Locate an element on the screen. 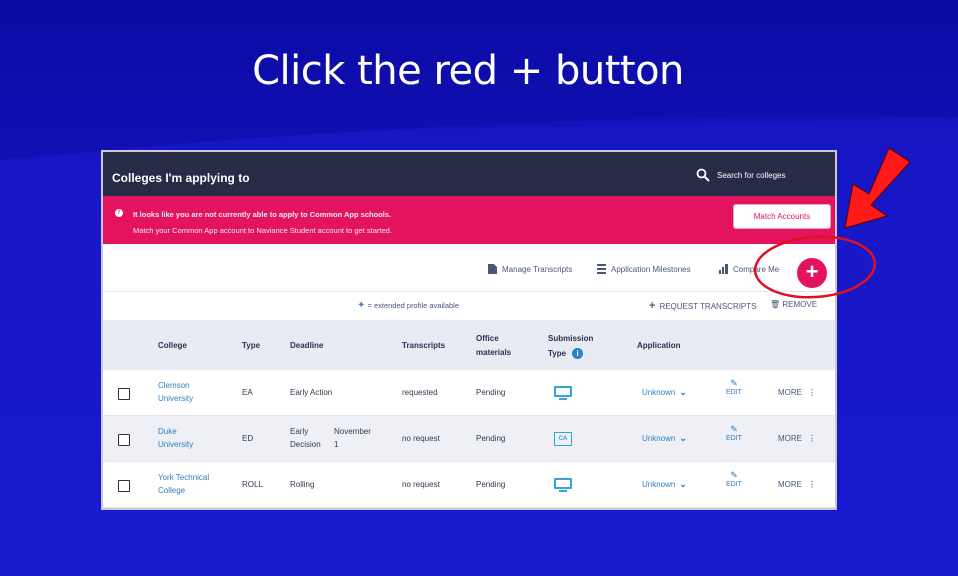 This screenshot has height=576, width=958. deadline-date: November 1 is located at coordinates (352, 438).